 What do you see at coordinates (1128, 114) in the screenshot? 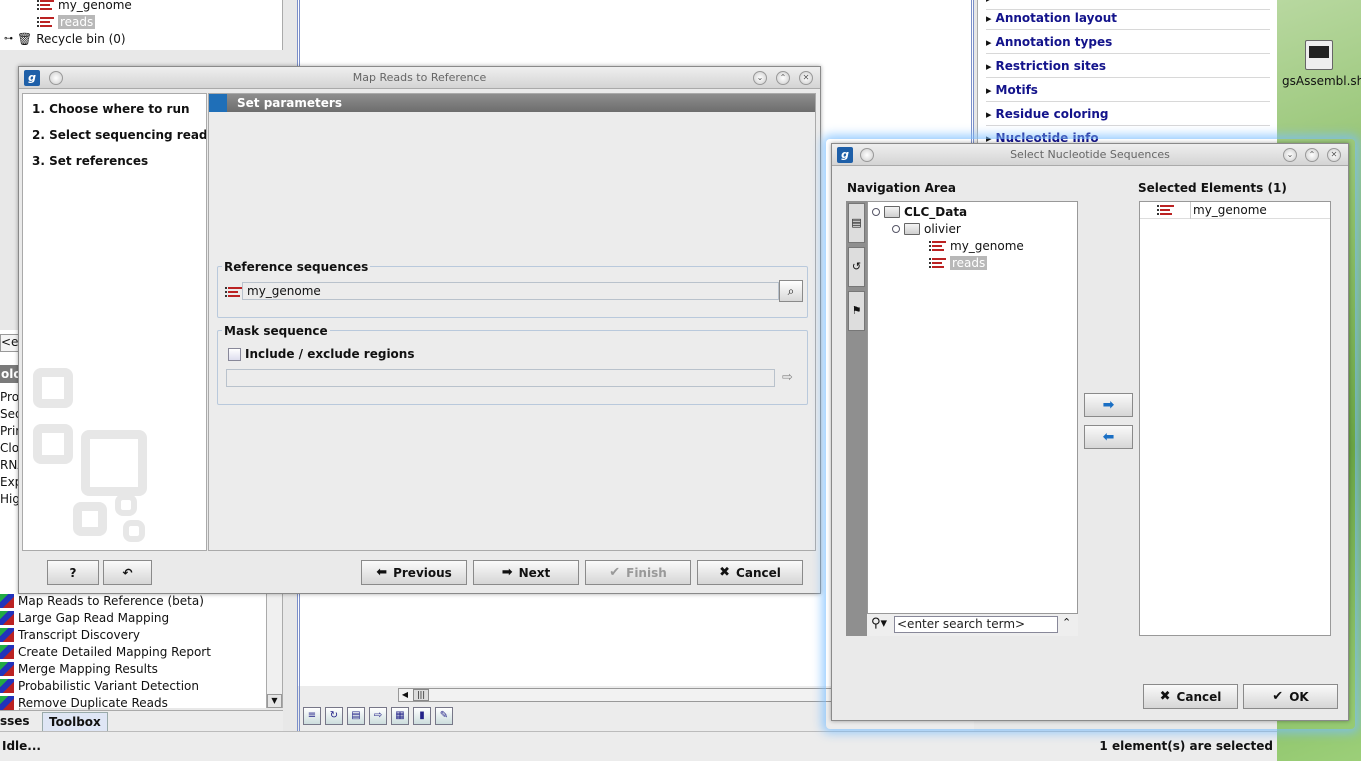
I see `side-item-residue-coloring: Residue coloring` at bounding box center [1128, 114].